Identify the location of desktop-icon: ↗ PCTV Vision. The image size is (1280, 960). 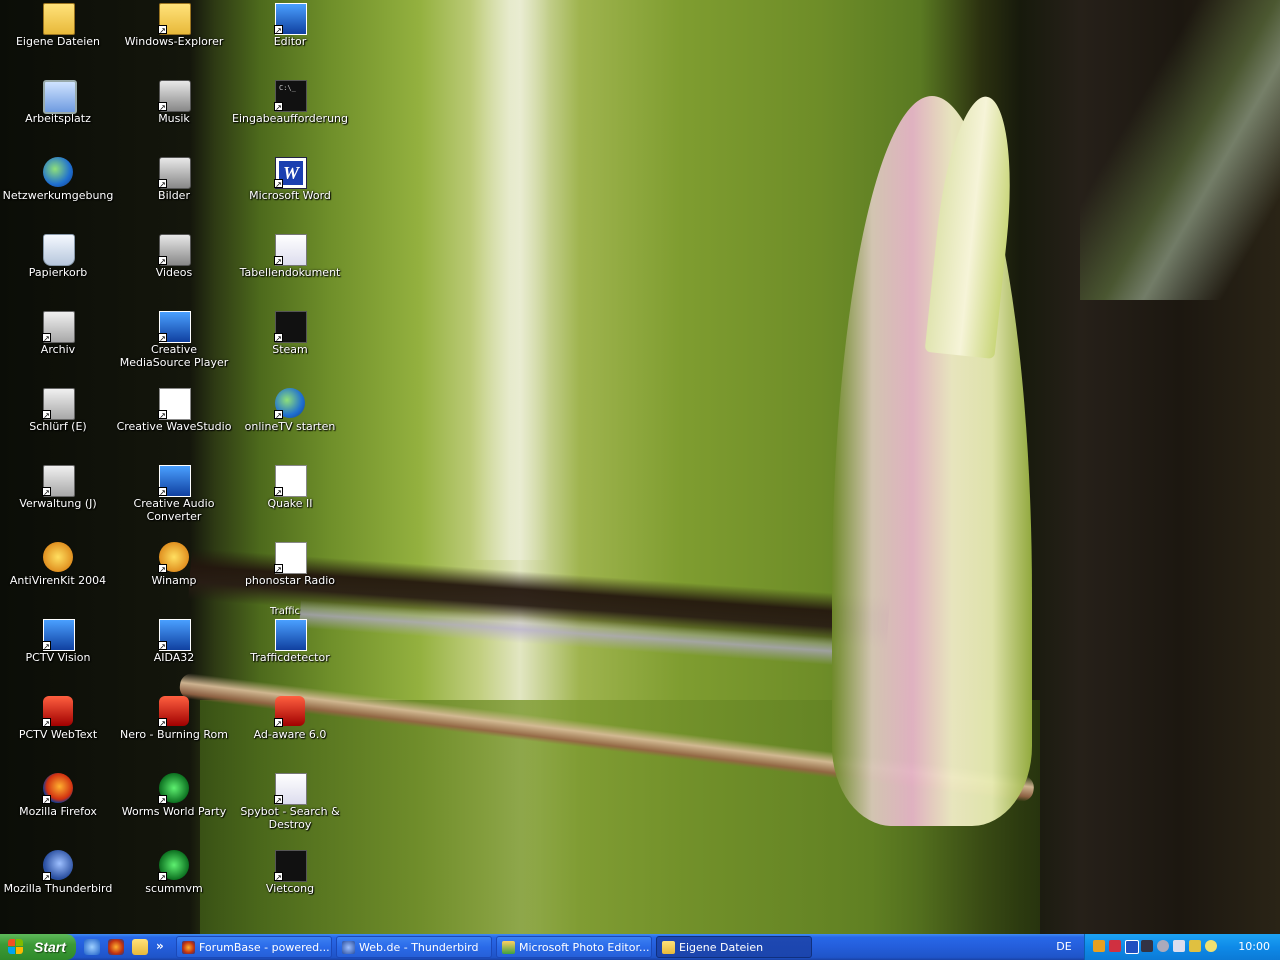
(58, 641).